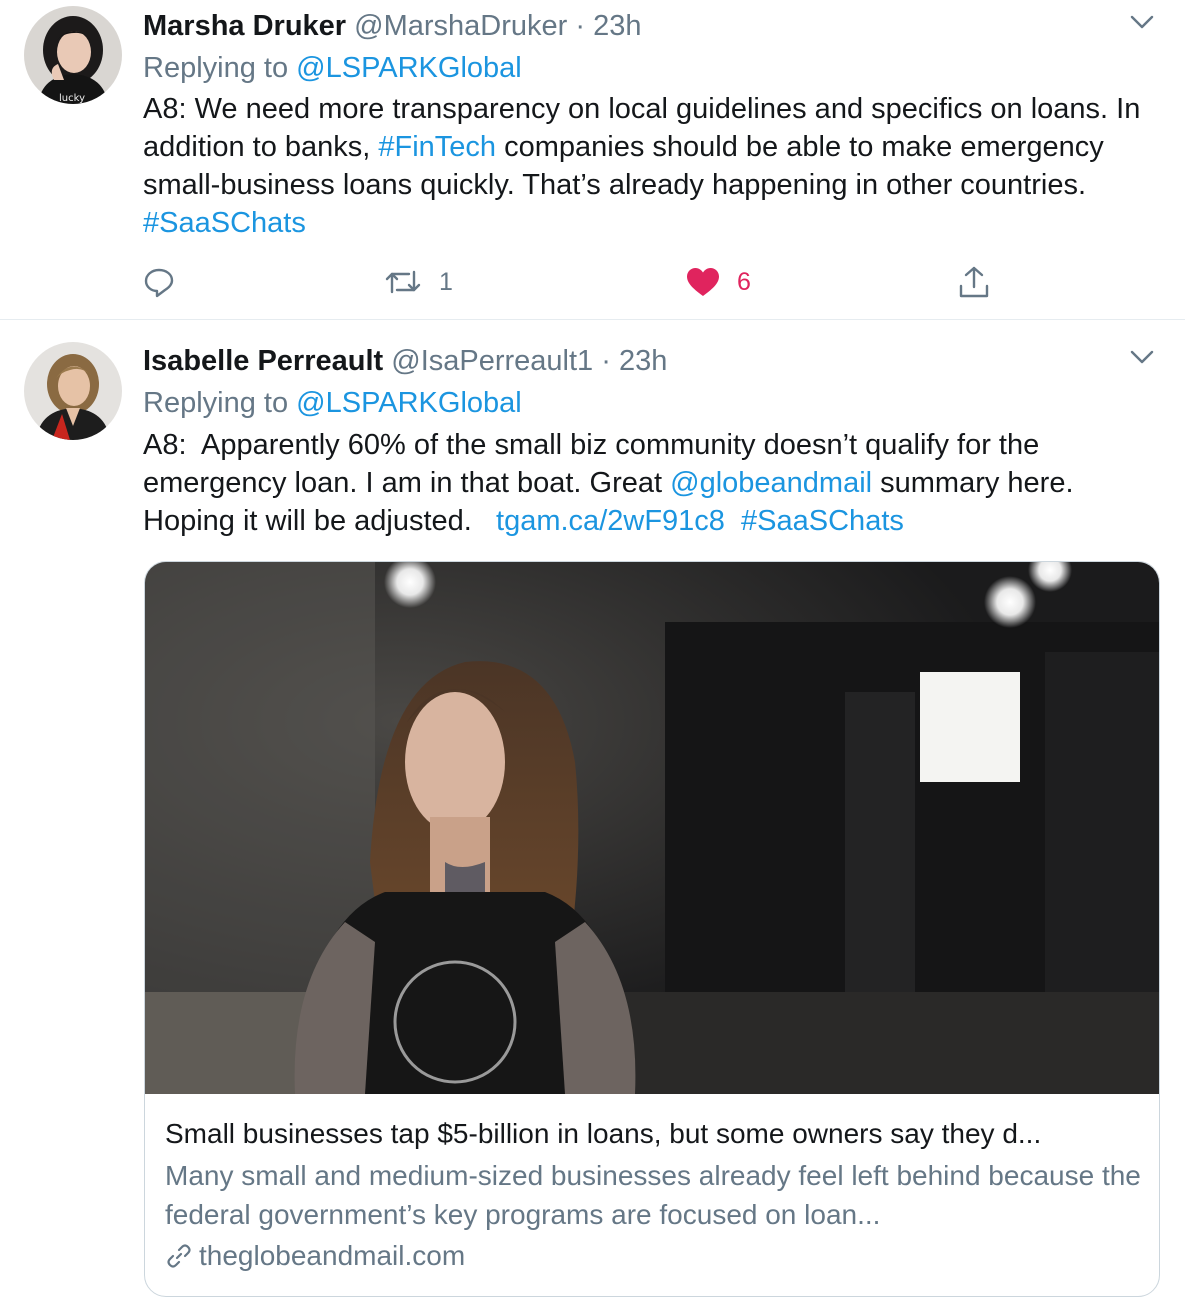  What do you see at coordinates (159, 283) in the screenshot?
I see `speech-bubble-icon` at bounding box center [159, 283].